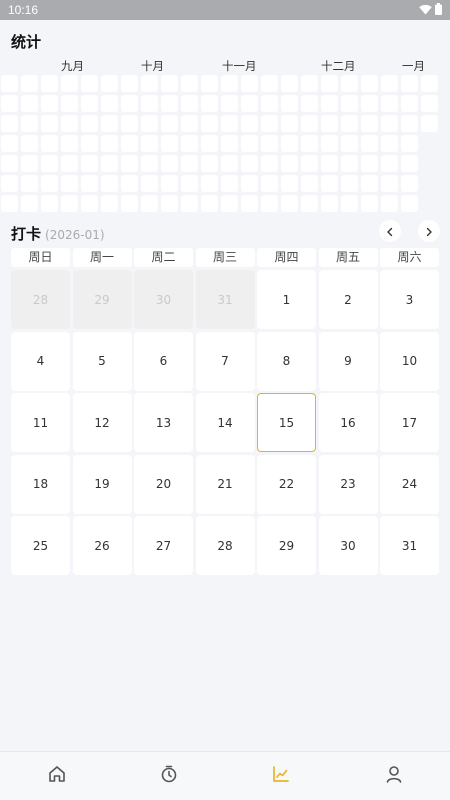 The width and height of the screenshot is (450, 800). Describe the element at coordinates (225, 257) in the screenshot. I see `weekday-wednesday: 周三` at that location.